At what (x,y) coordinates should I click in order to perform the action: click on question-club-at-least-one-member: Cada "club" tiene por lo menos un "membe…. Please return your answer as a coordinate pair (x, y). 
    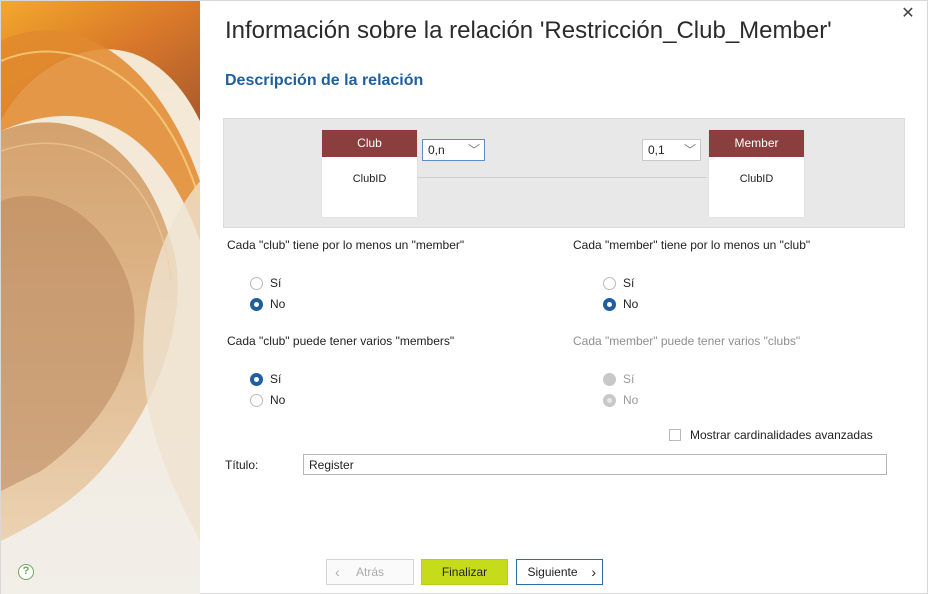
    Looking at the image, I should click on (346, 245).